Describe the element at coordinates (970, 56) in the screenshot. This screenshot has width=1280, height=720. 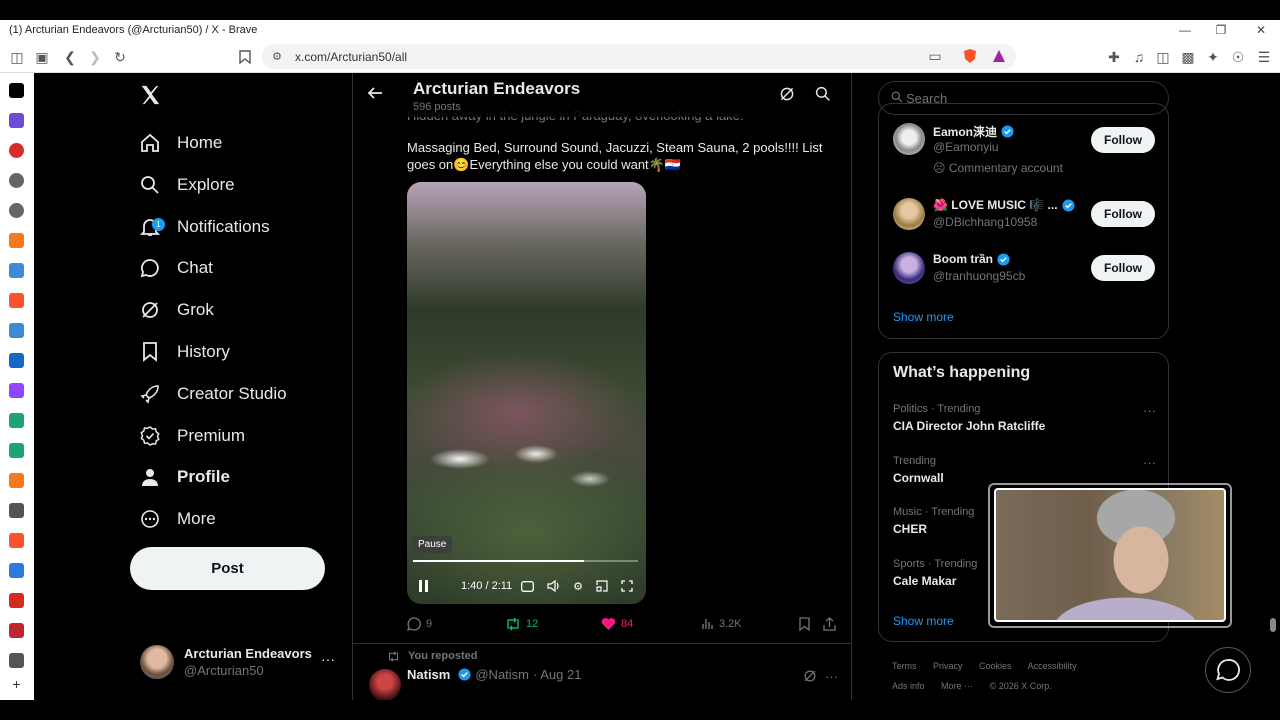
I see `brave-shield-icon` at that location.